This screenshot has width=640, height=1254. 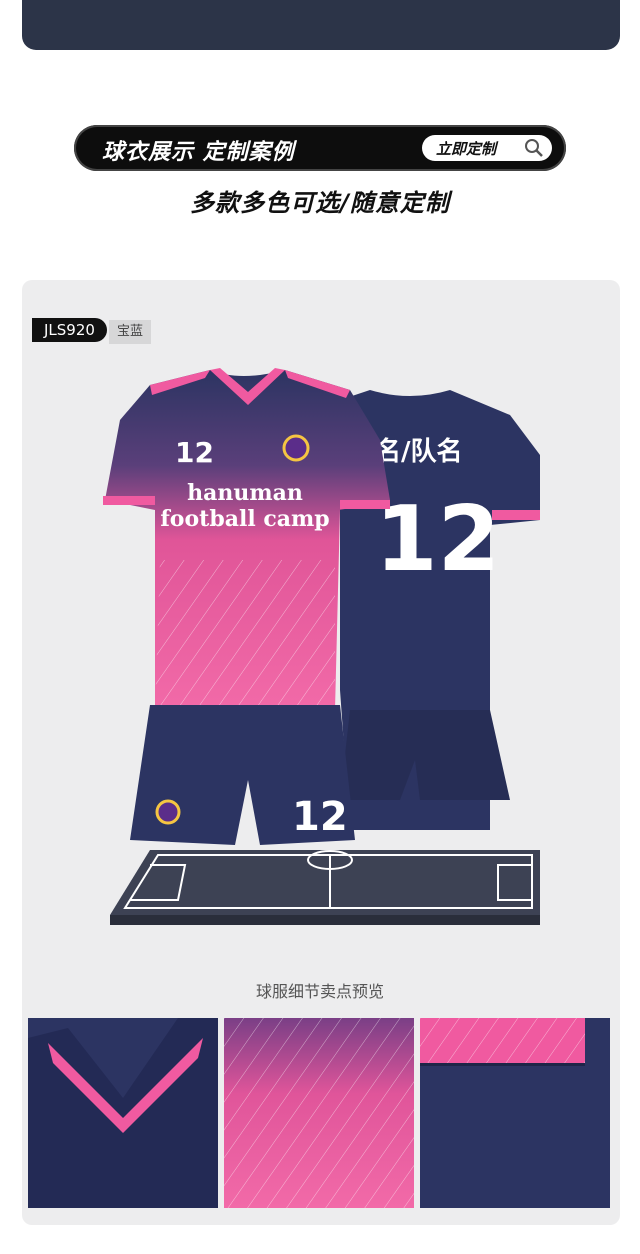 I want to click on customize-now-button: 立即定制, so click(x=487, y=148).